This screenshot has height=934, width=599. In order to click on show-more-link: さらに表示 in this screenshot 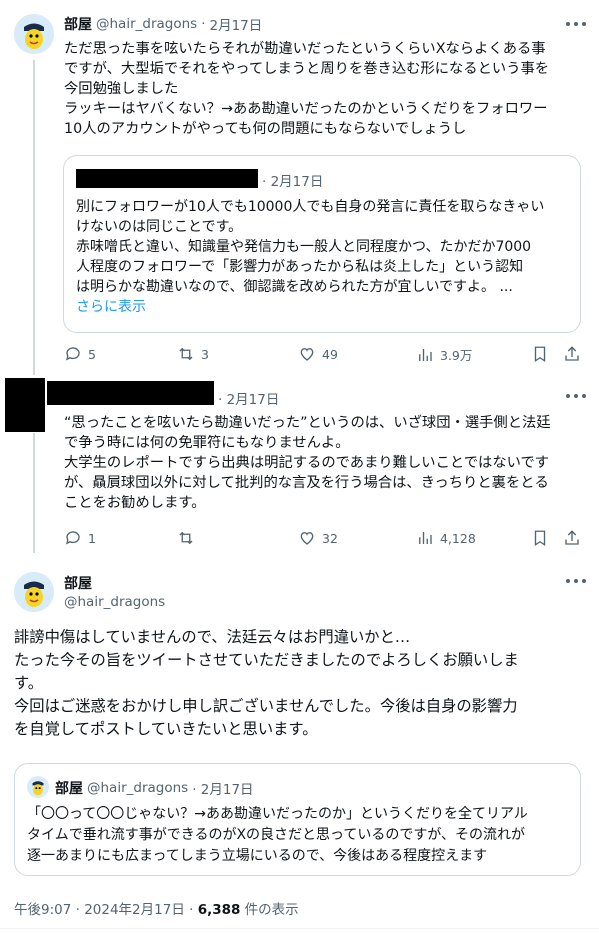, I will do `click(326, 307)`.